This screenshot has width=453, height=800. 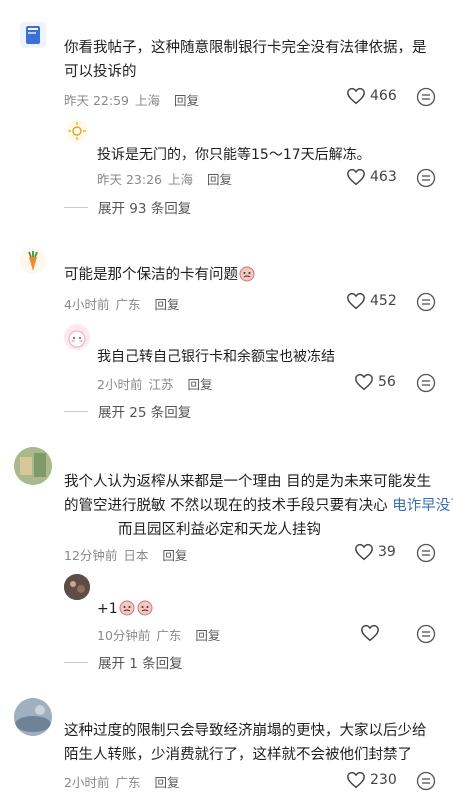 I want to click on timestamp: 昨天 22:59, so click(x=96, y=100).